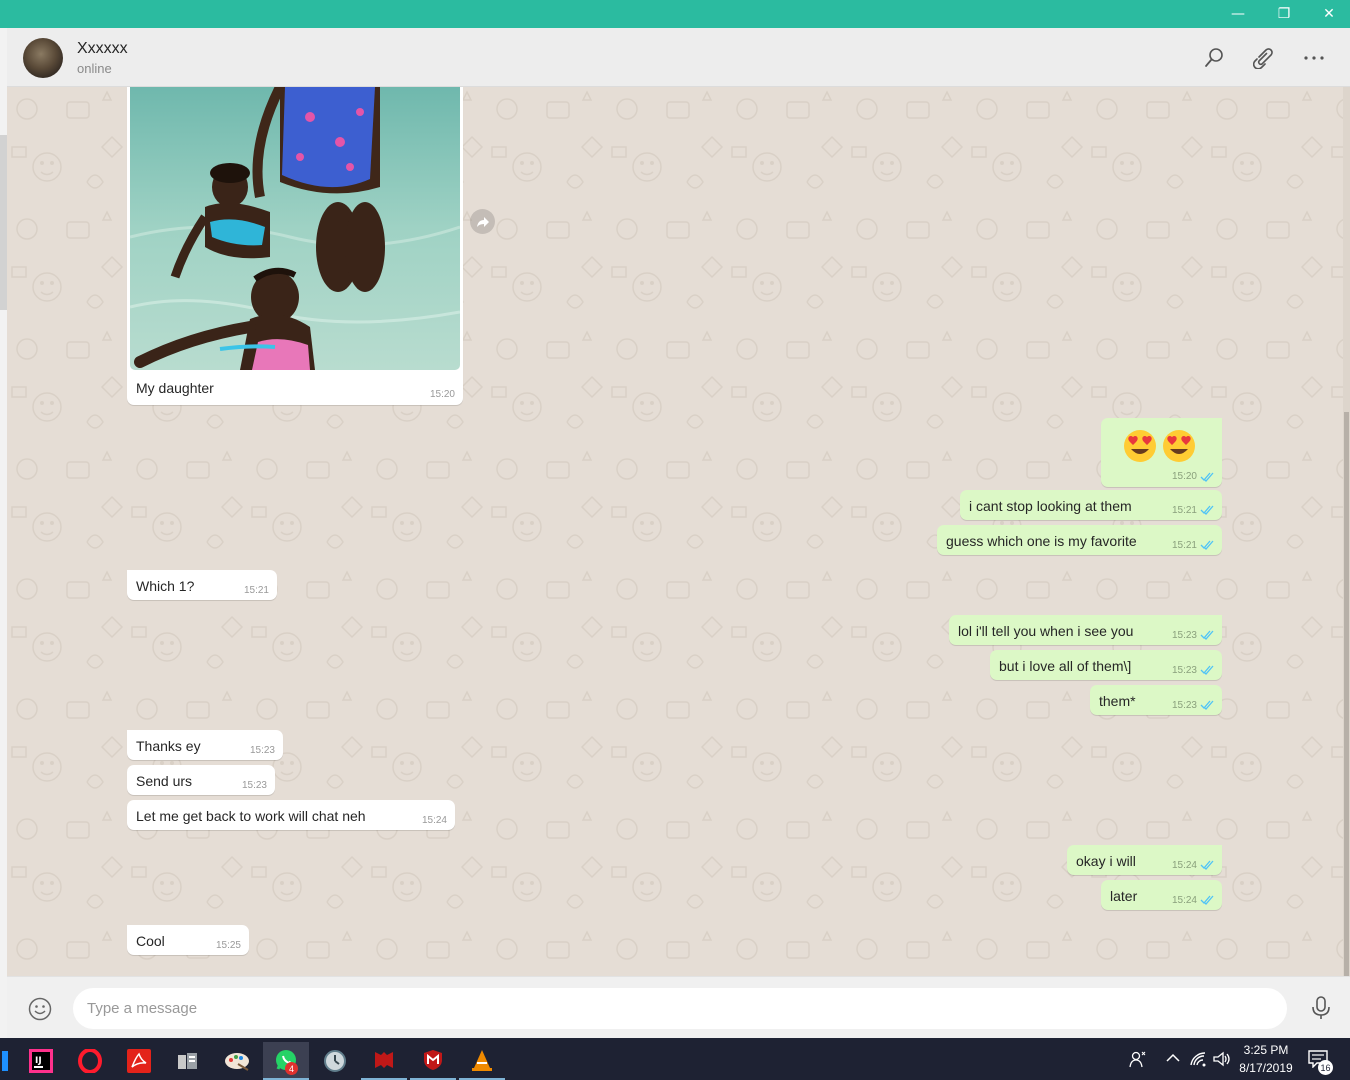 This screenshot has height=1080, width=1350. Describe the element at coordinates (1137, 1059) in the screenshot. I see `people-icon` at that location.